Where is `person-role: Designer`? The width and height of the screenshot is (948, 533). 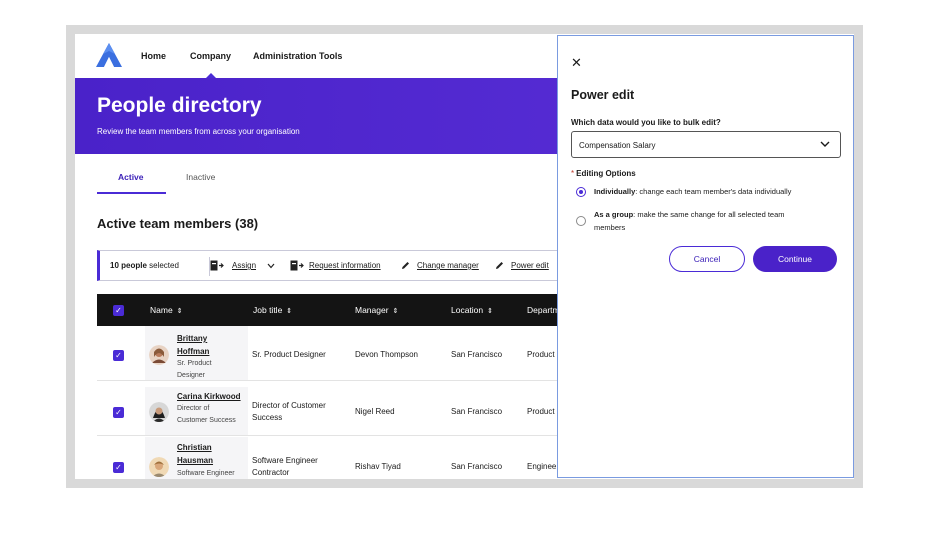 person-role: Designer is located at coordinates (191, 375).